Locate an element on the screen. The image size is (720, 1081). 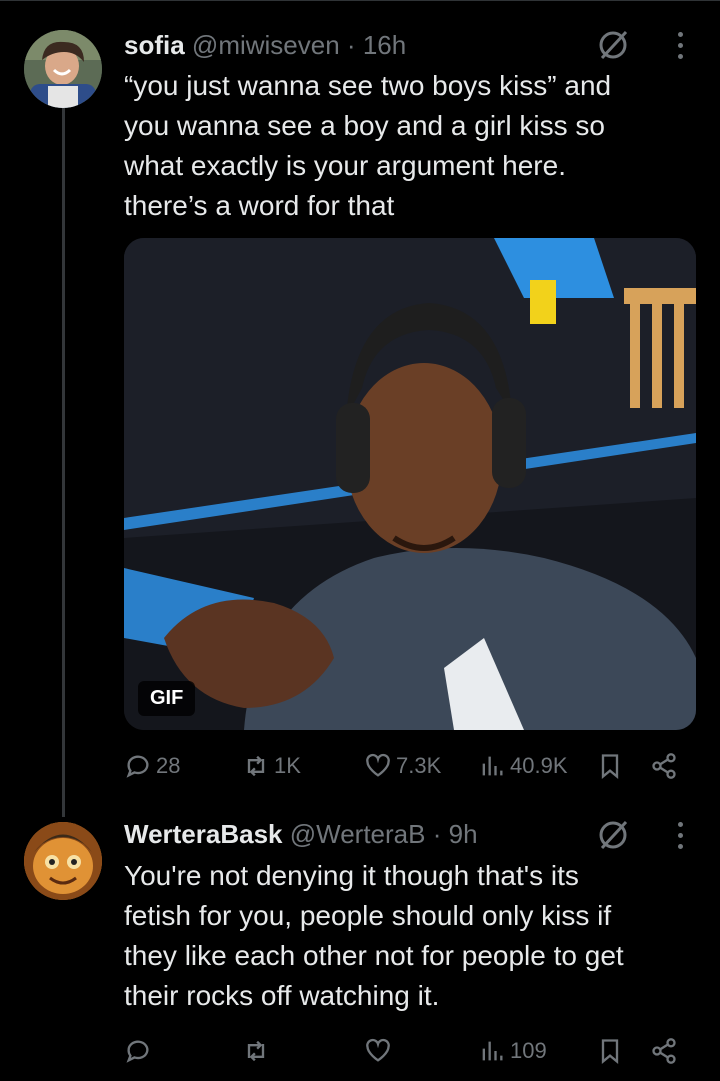
like-button: 7.3K is located at coordinates (402, 766).